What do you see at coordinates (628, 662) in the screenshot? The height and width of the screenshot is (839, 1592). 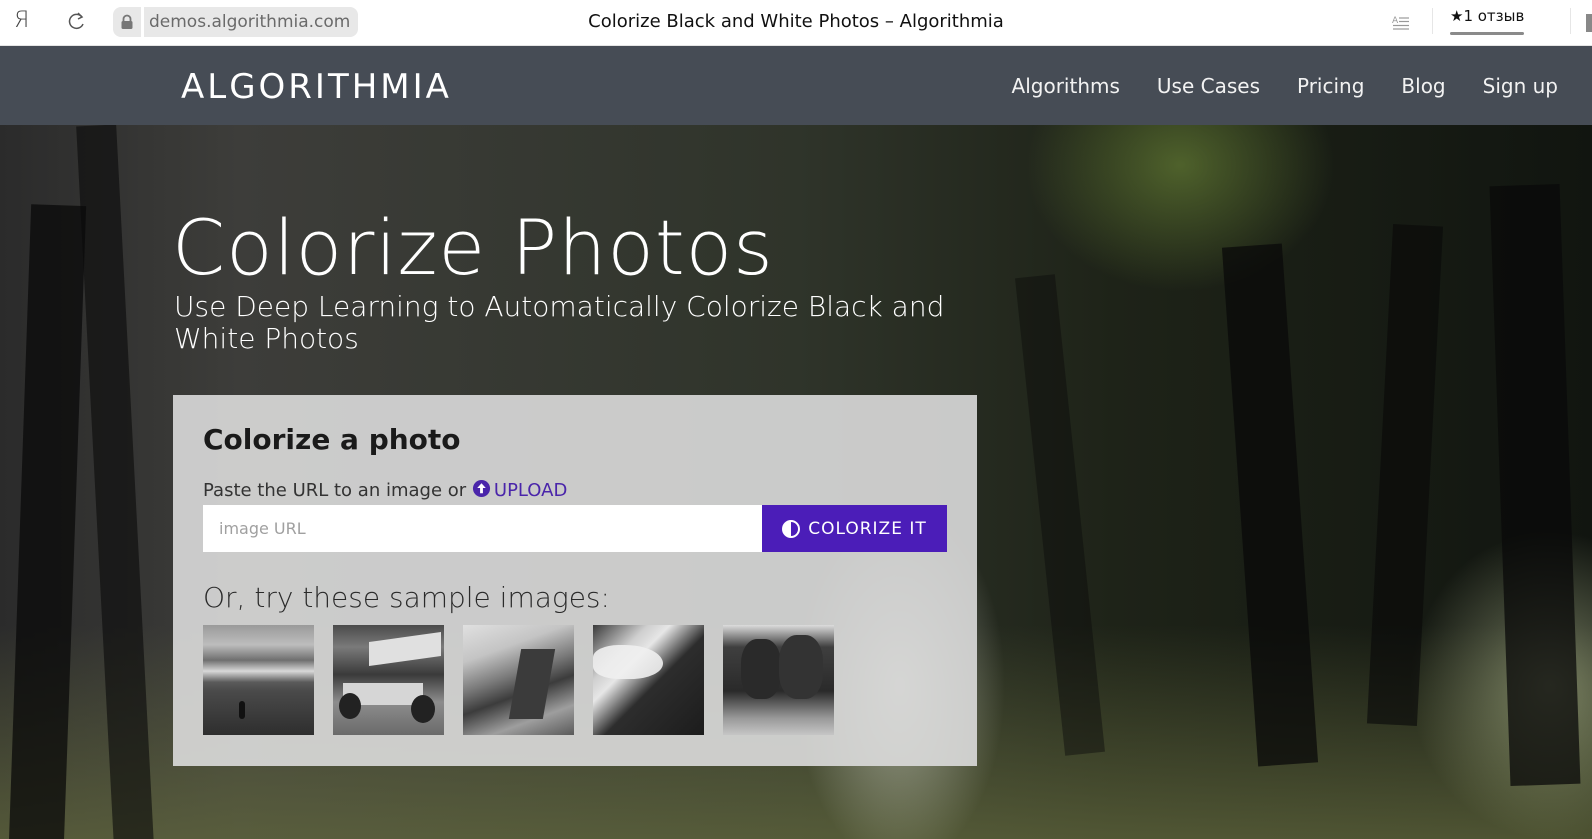 I see `flame` at bounding box center [628, 662].